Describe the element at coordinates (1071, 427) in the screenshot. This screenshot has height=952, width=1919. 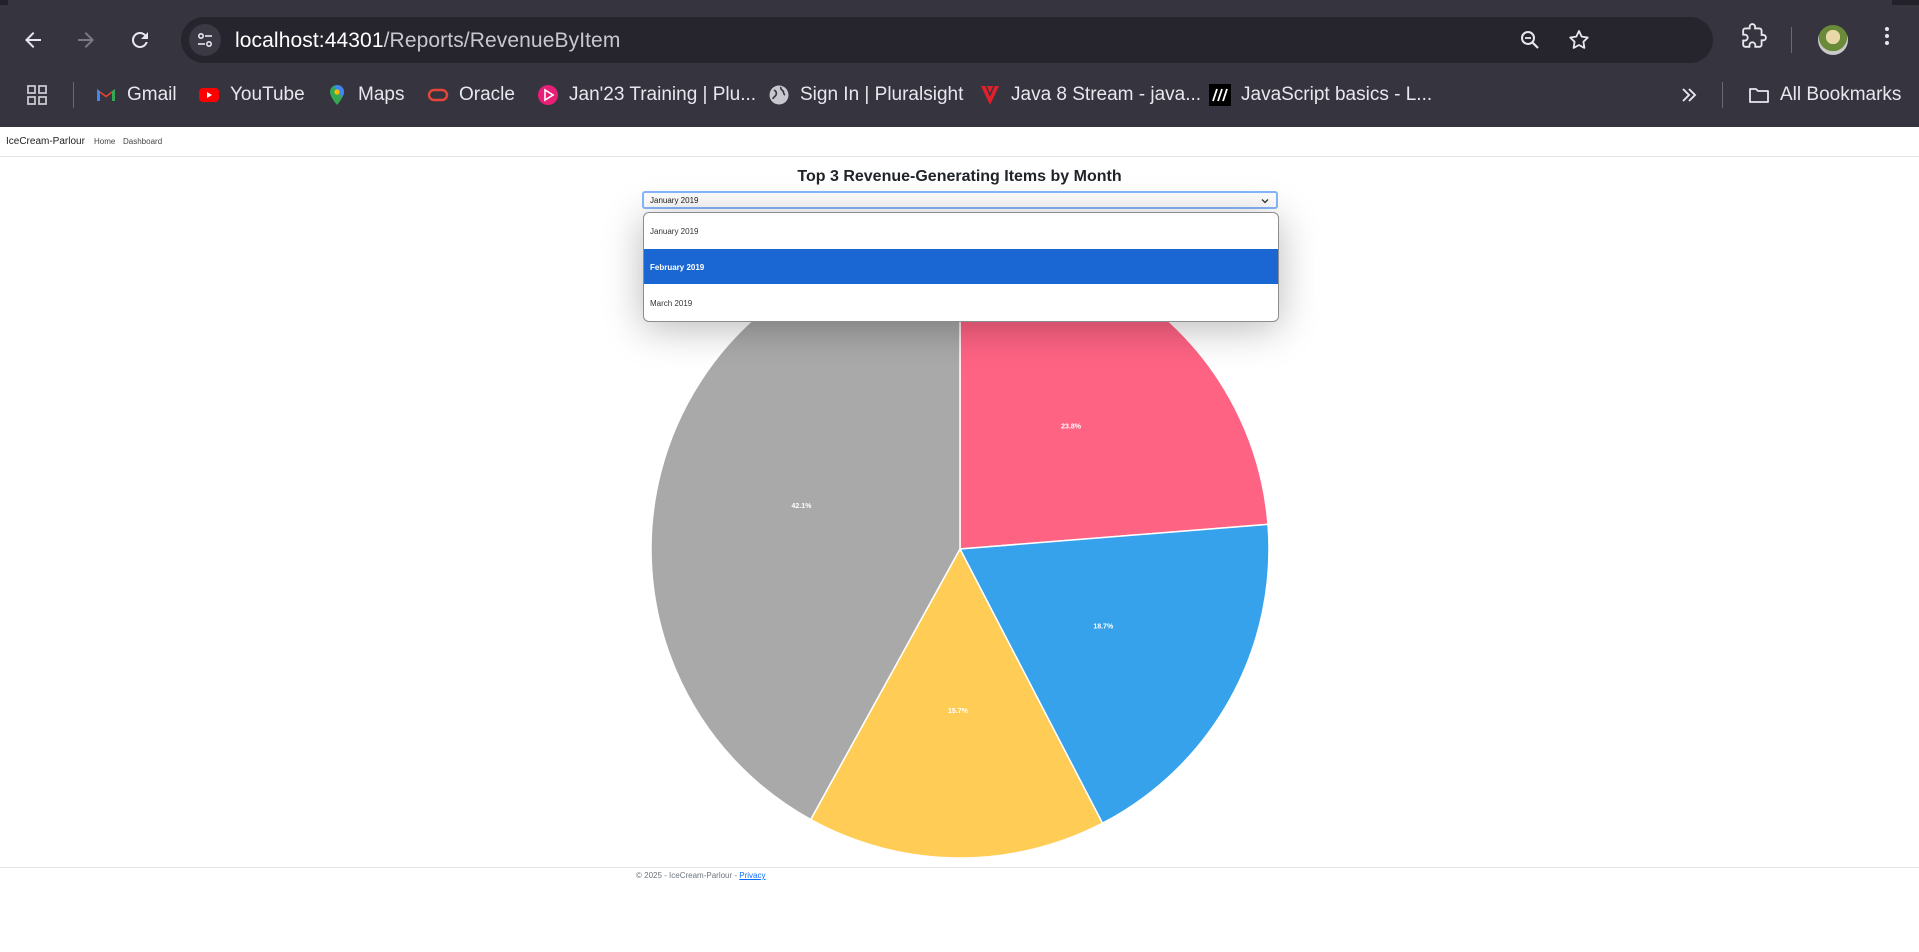
I see `pie-slice-label: 23.8%` at that location.